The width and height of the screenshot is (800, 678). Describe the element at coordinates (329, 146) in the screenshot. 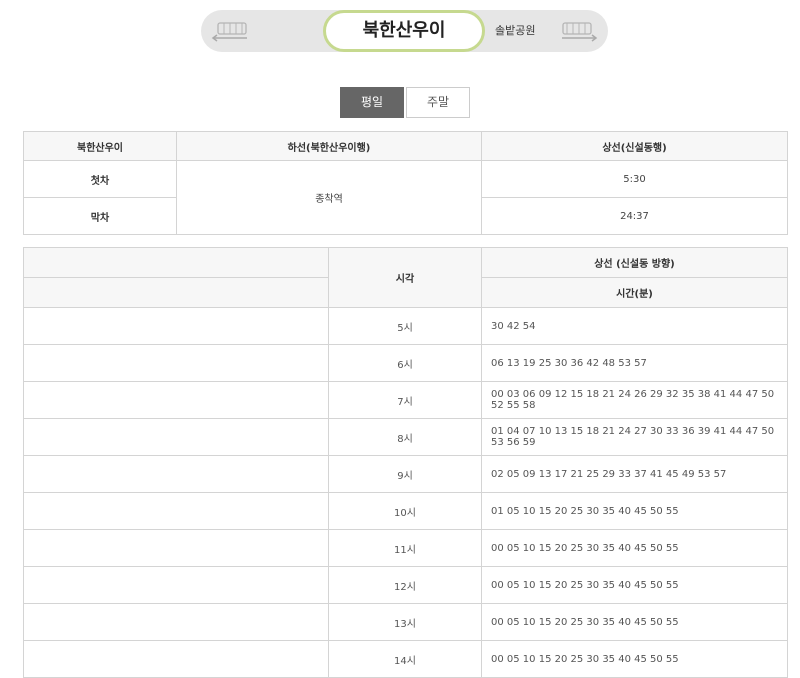

I see `down-direction-header: 하선(북한산우이행)` at that location.